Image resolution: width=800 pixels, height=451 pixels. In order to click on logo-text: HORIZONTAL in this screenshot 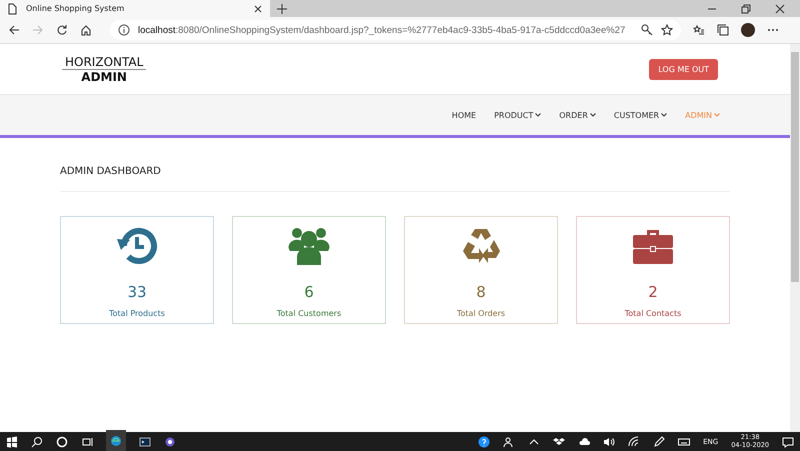, I will do `click(104, 62)`.